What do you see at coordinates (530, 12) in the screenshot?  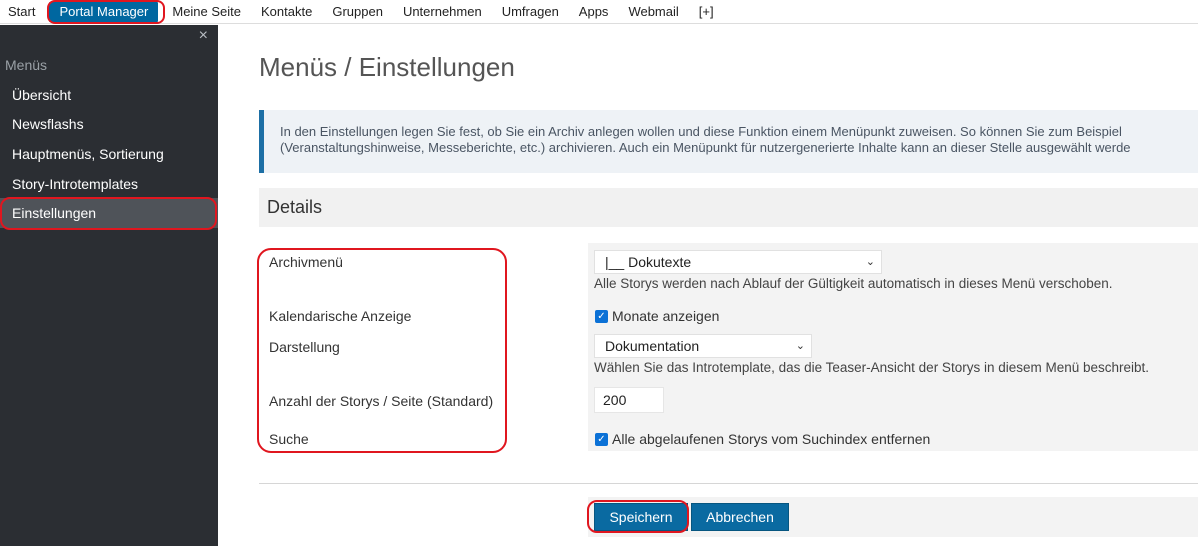 I see `nav-umfragen: Umfragen` at bounding box center [530, 12].